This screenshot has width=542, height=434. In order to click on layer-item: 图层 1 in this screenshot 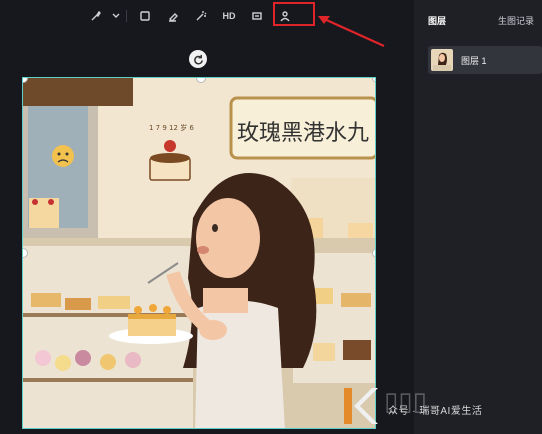, I will do `click(485, 60)`.